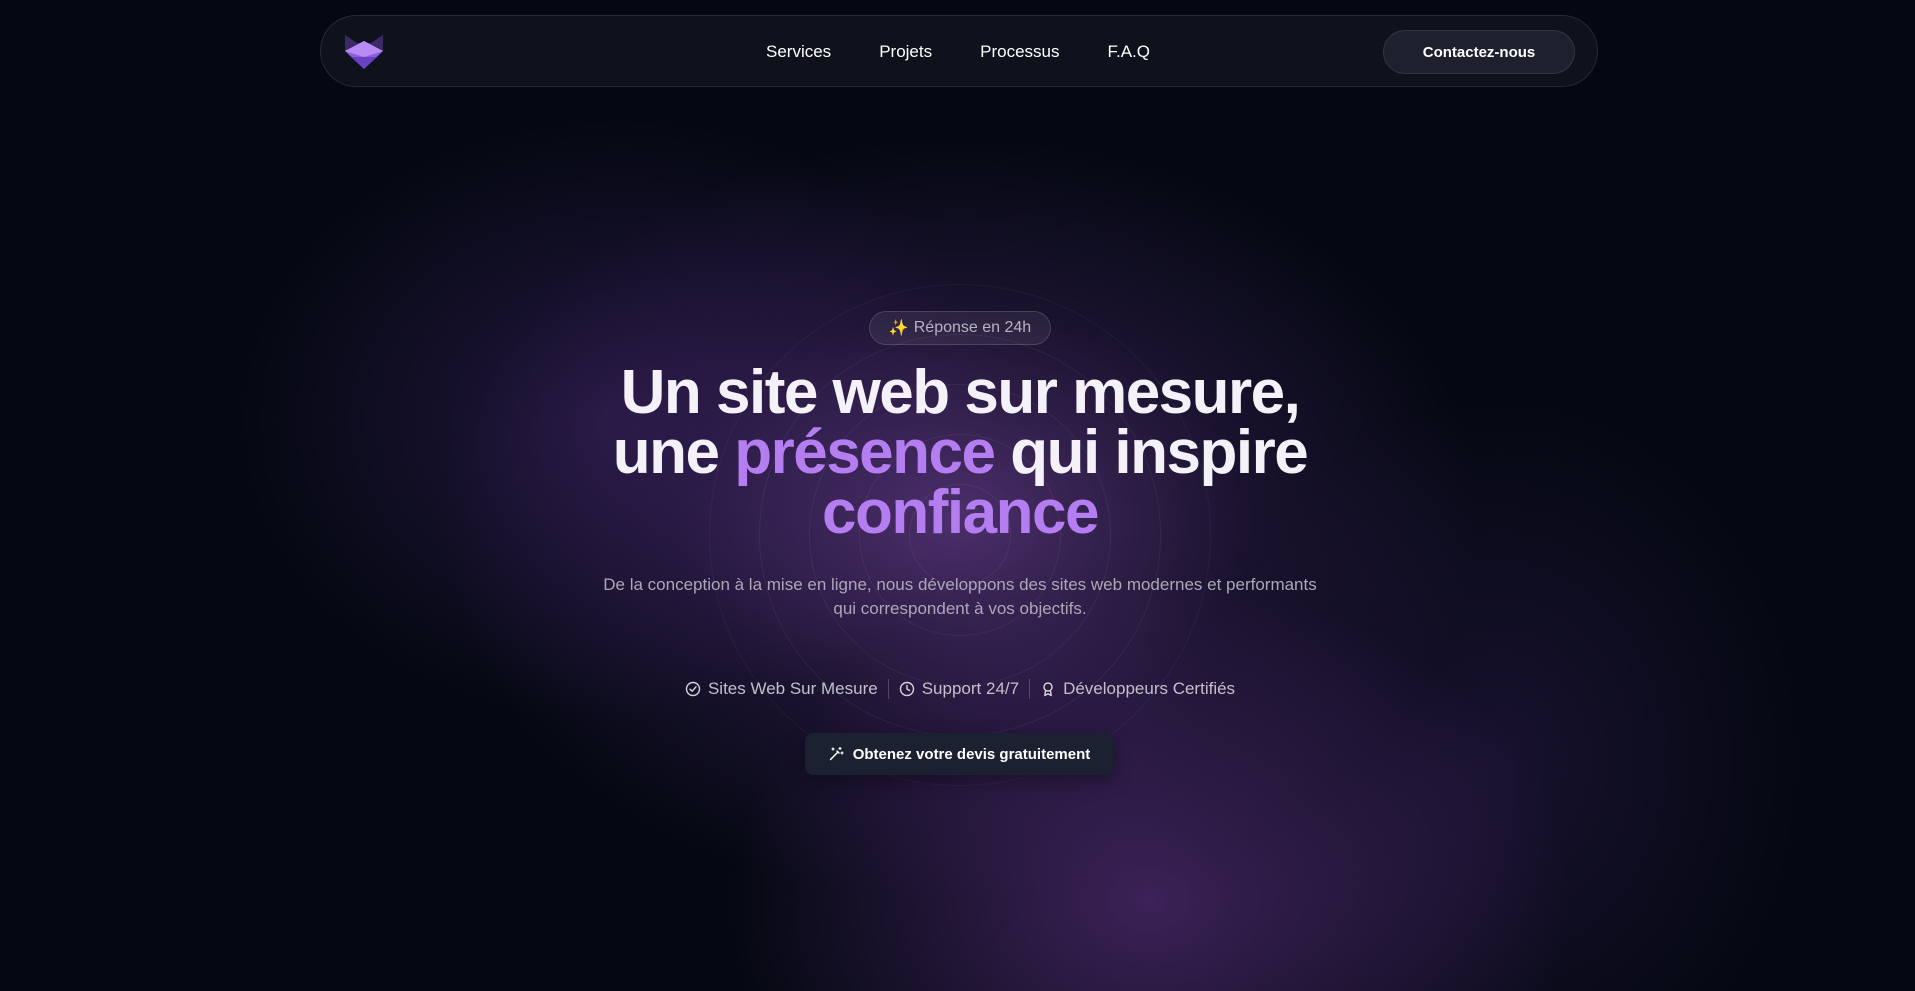 The width and height of the screenshot is (1915, 991). Describe the element at coordinates (1151, 452) in the screenshot. I see `headline-line2-post: qui inspire` at that location.